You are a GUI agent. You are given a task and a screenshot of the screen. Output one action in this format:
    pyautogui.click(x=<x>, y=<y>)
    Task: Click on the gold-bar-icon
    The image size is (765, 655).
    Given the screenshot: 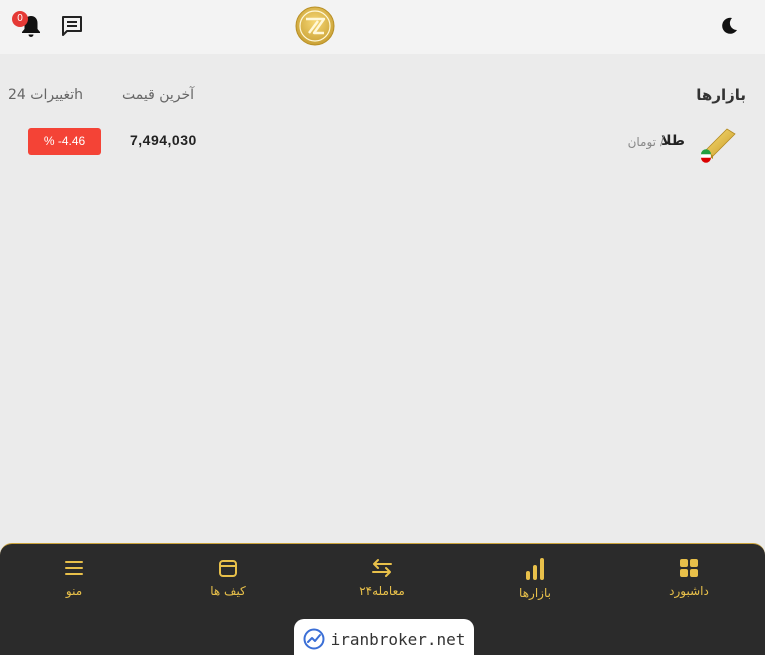 What is the action you would take?
    pyautogui.click(x=718, y=144)
    